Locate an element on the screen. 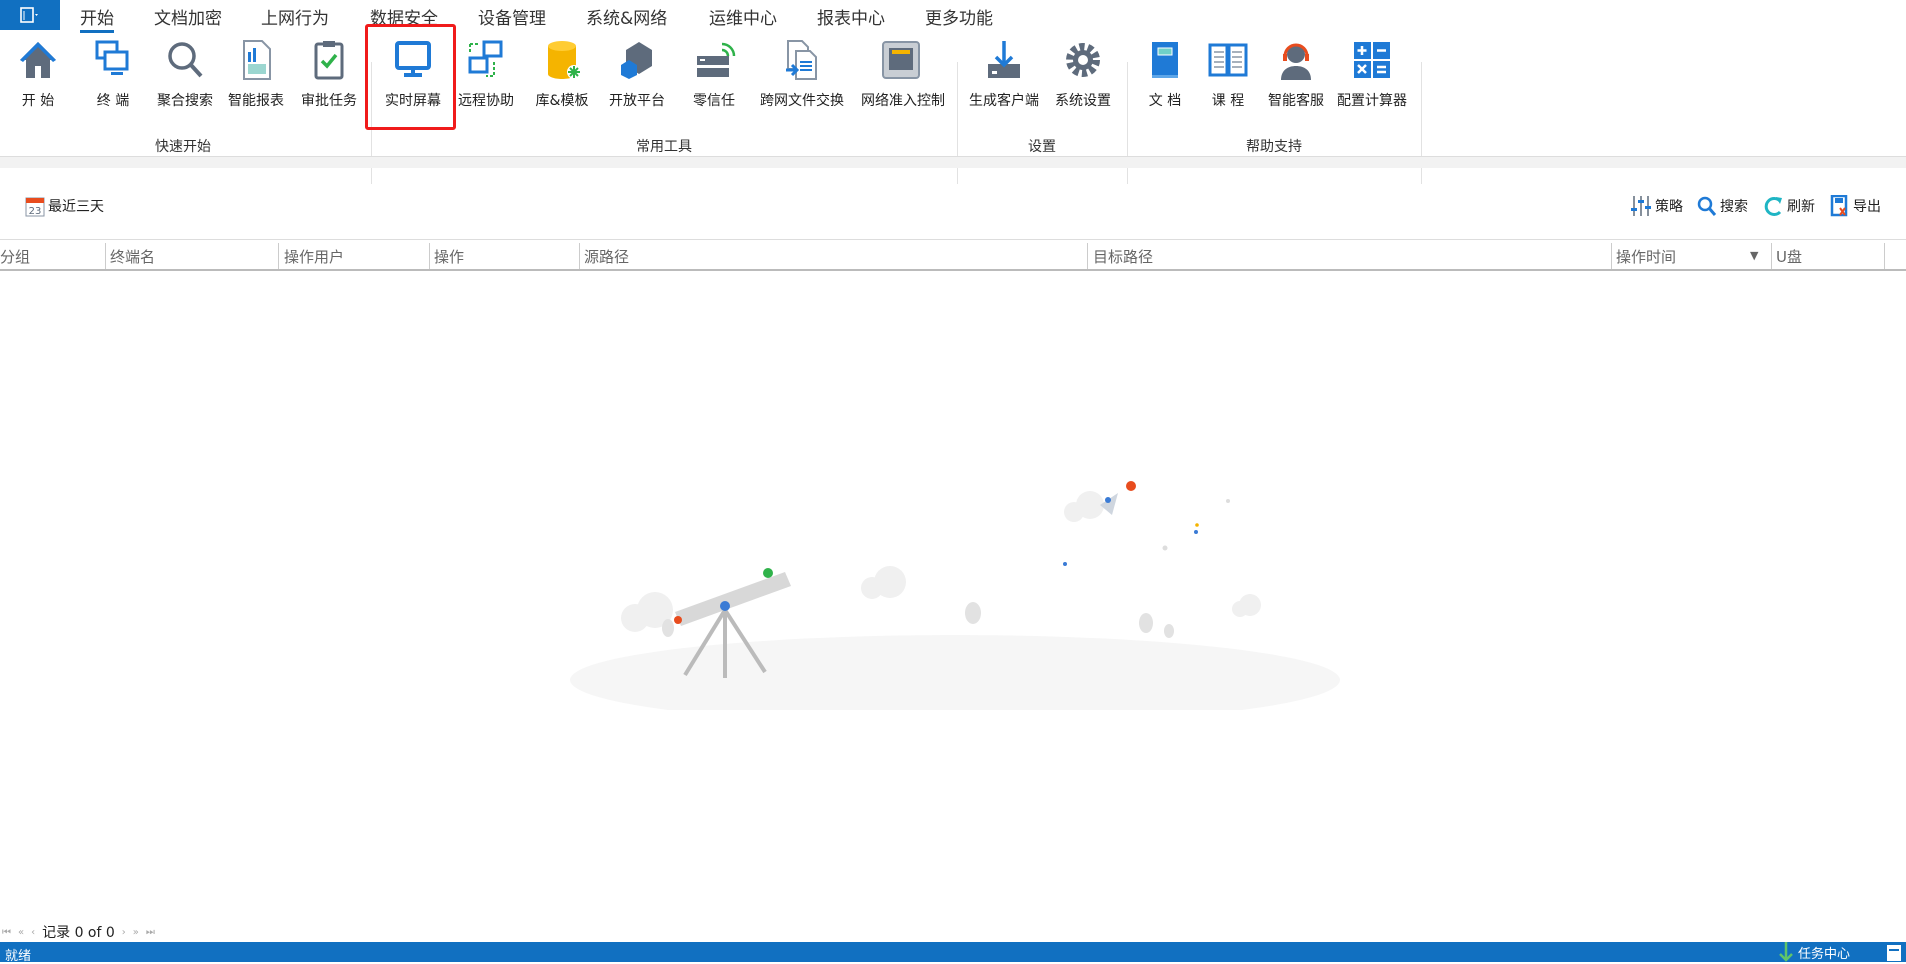 This screenshot has height=964, width=1906. ribbon-config-calculator-button: 配置计算器 is located at coordinates (1372, 74).